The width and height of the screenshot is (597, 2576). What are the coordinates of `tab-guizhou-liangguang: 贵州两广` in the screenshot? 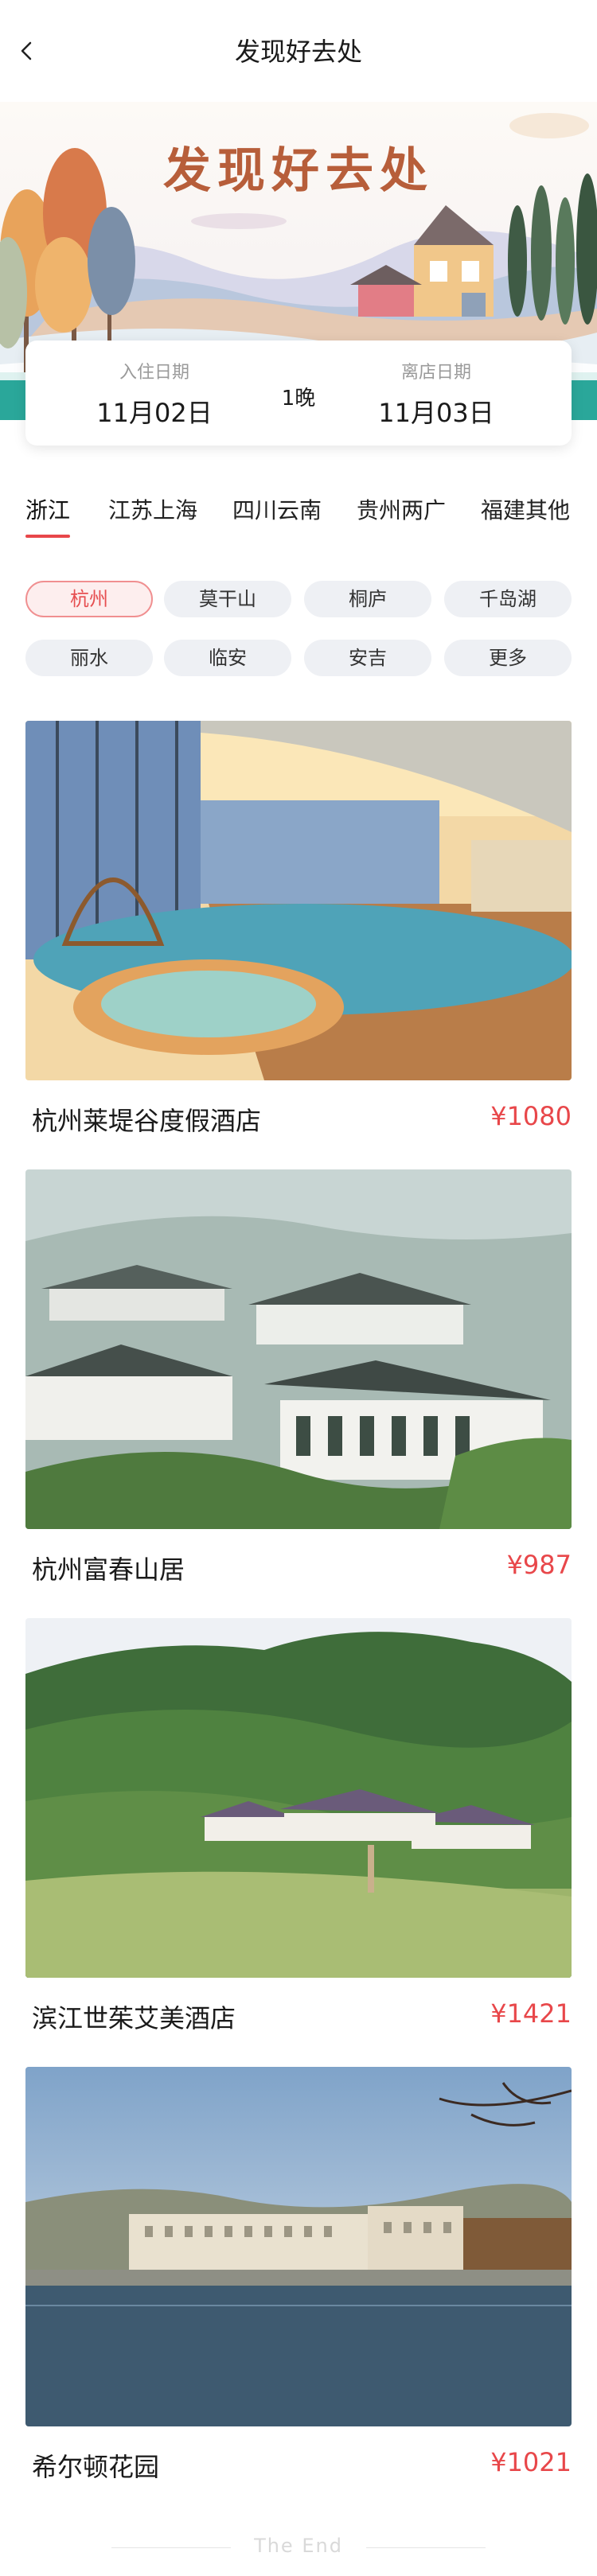 It's located at (402, 516).